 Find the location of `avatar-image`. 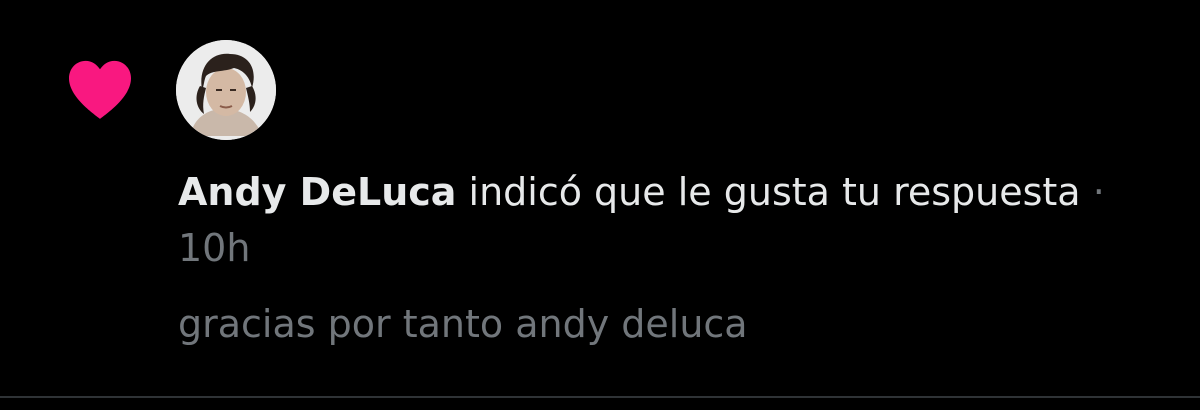

avatar-image is located at coordinates (226, 90).